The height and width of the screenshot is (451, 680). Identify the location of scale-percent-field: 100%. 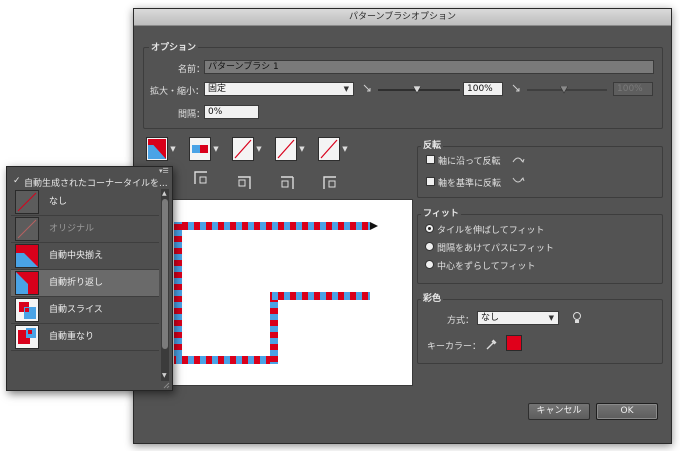
(483, 89).